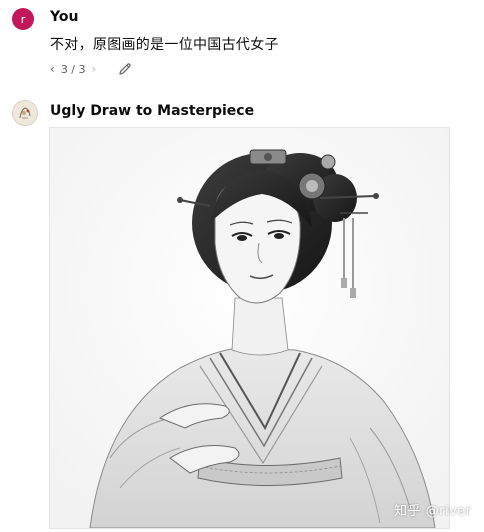  I want to click on pager-label: 3 / 3, so click(73, 69).